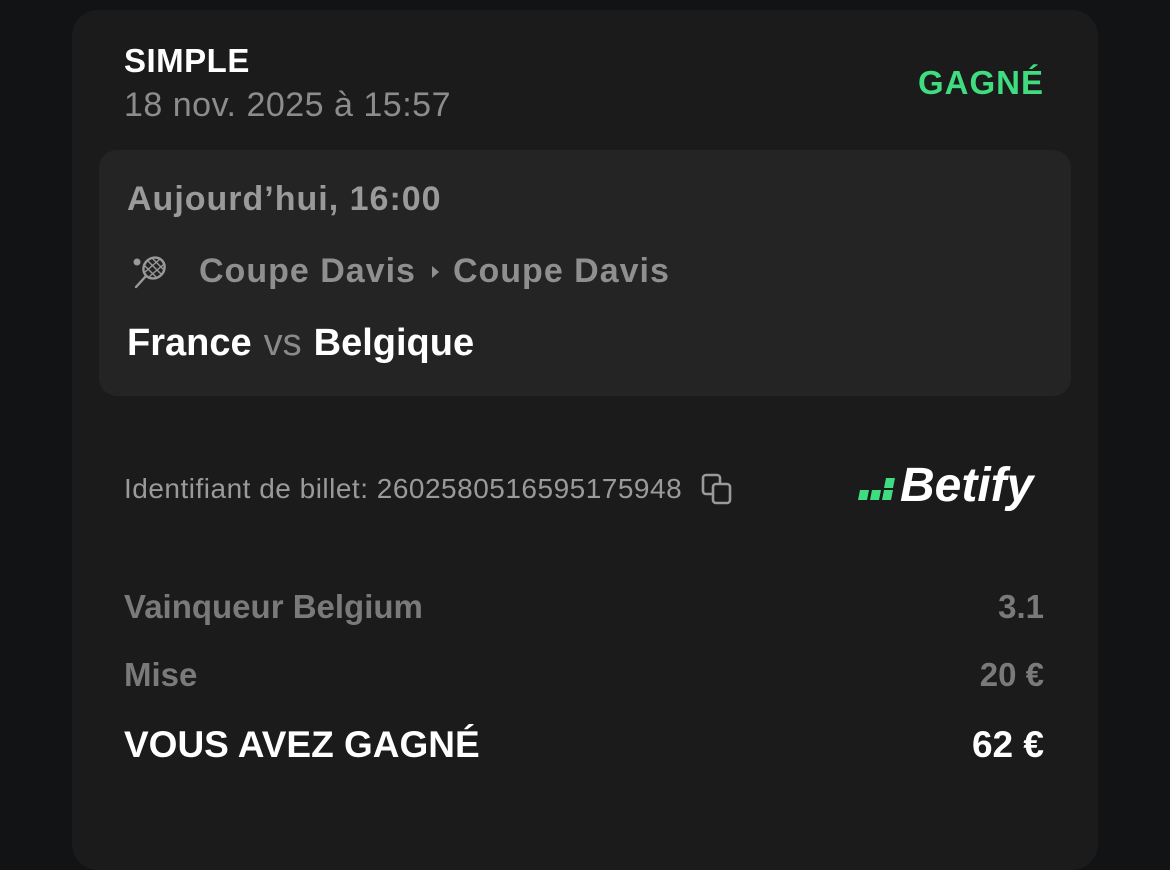 The image size is (1170, 870). Describe the element at coordinates (1007, 744) in the screenshot. I see `winnings-value: 62 €` at that location.